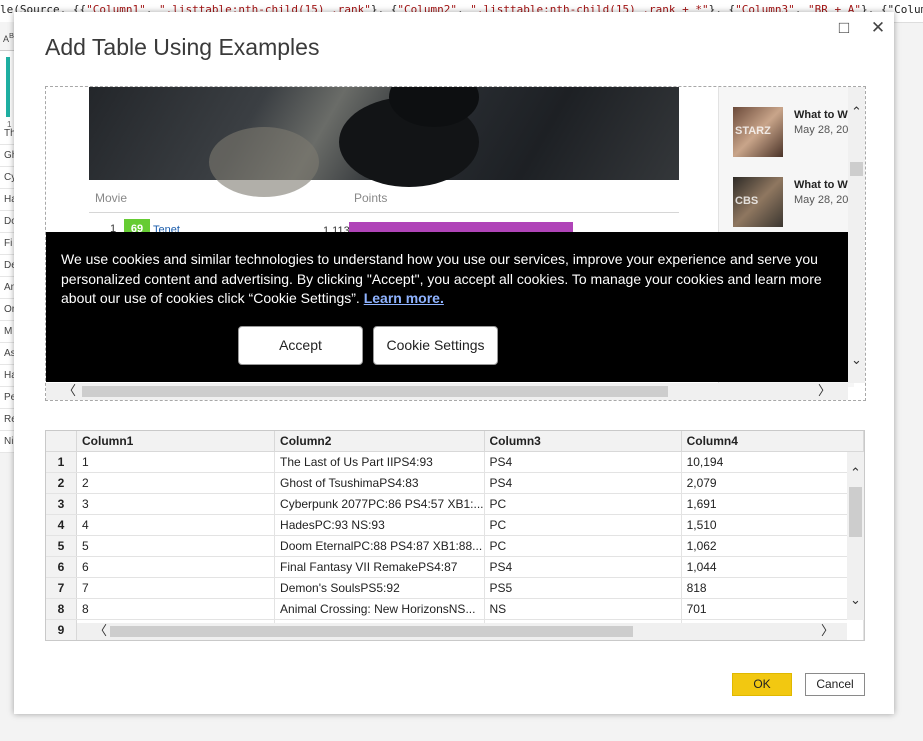 Image resolution: width=923 pixels, height=741 pixels. What do you see at coordinates (61, 609) in the screenshot?
I see `row-number: 8` at bounding box center [61, 609].